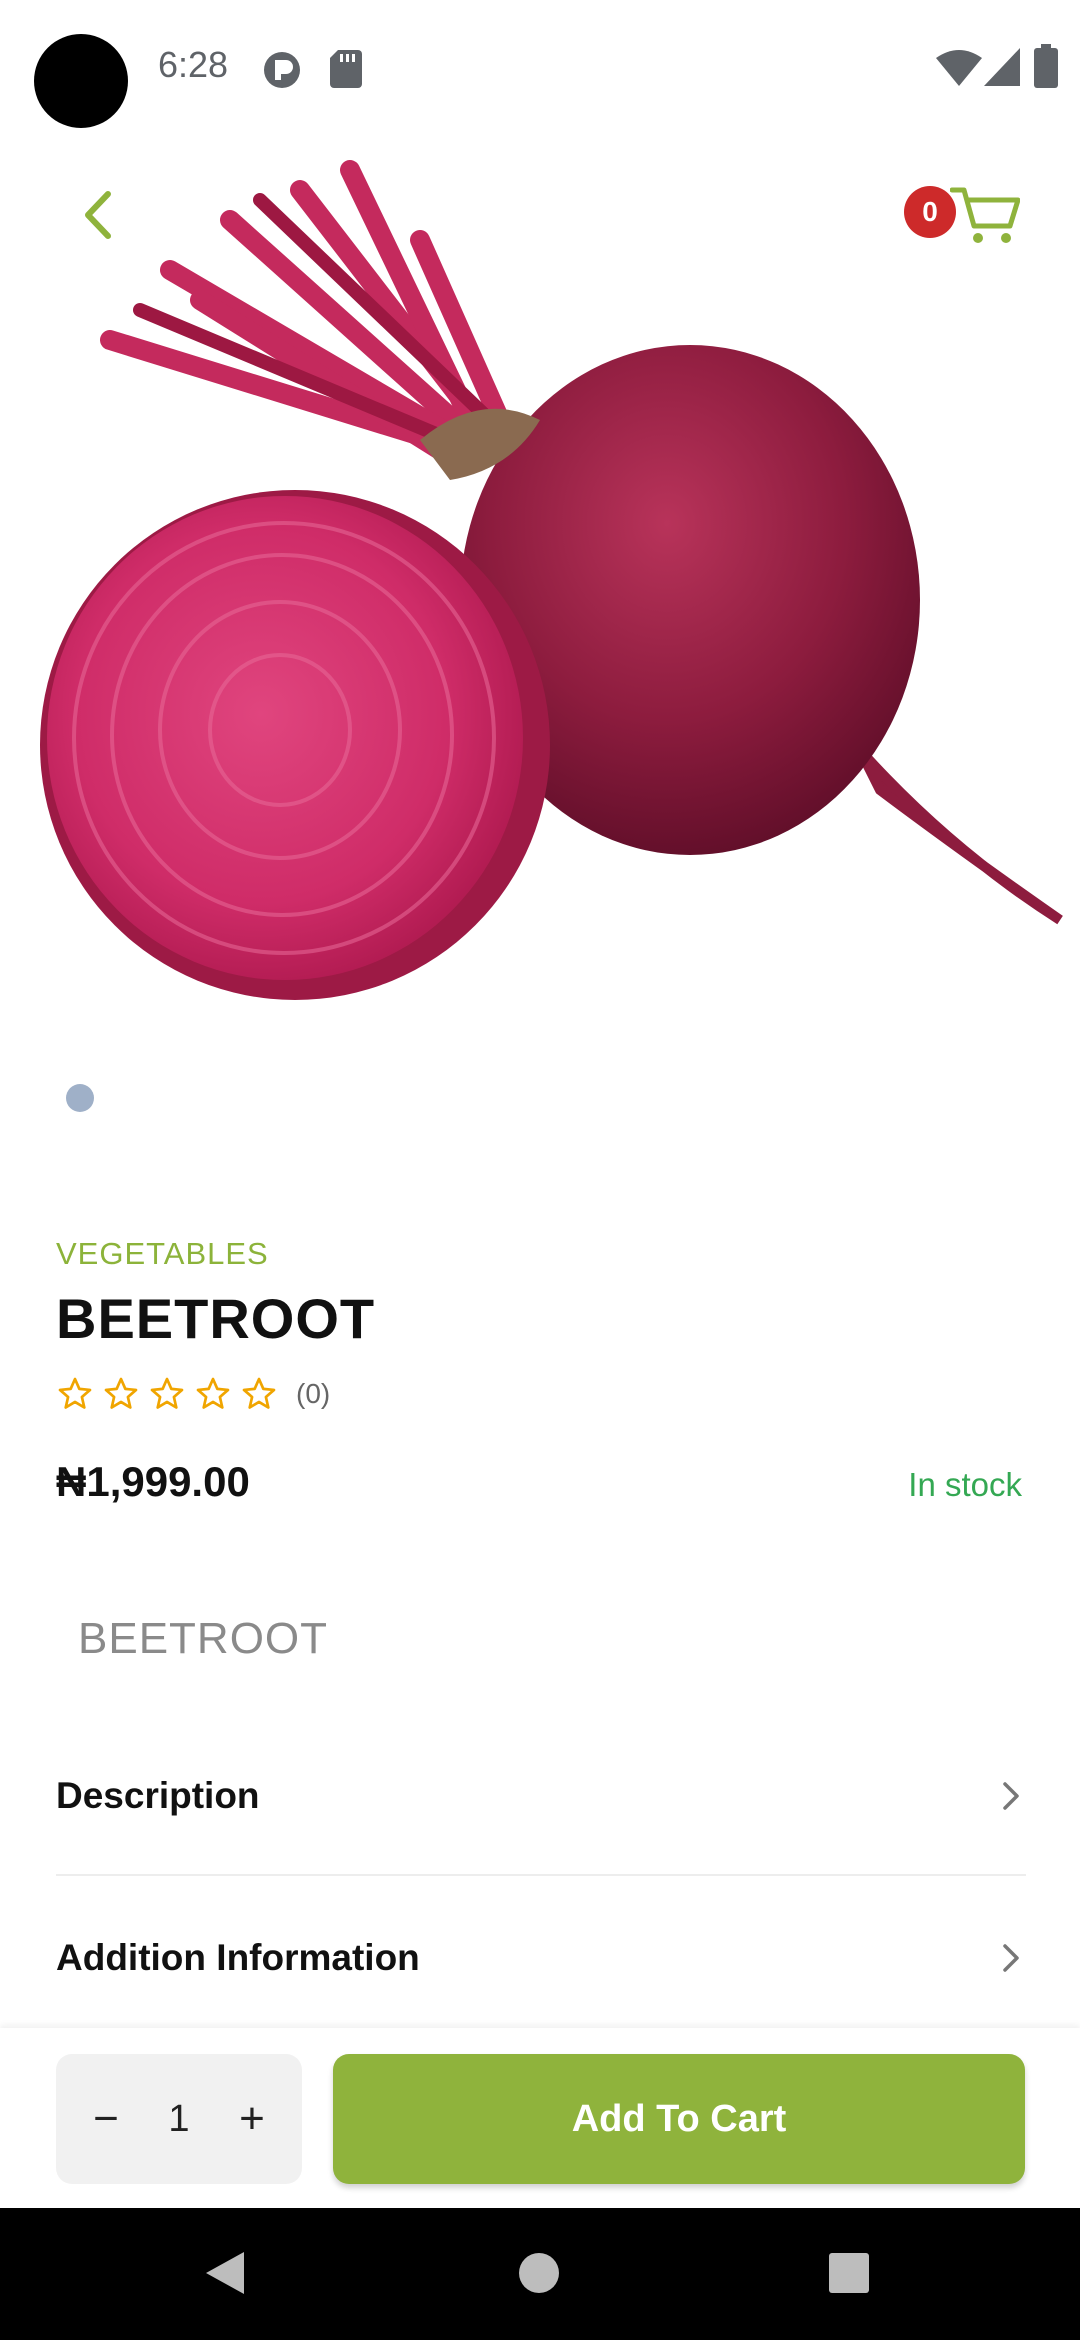 The image size is (1080, 2340). I want to click on quantity-value: 1, so click(179, 2118).